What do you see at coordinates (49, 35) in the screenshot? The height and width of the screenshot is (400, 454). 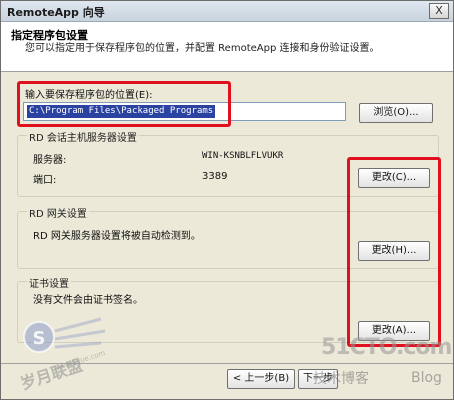 I see `page-heading: 指定程序包设置` at bounding box center [49, 35].